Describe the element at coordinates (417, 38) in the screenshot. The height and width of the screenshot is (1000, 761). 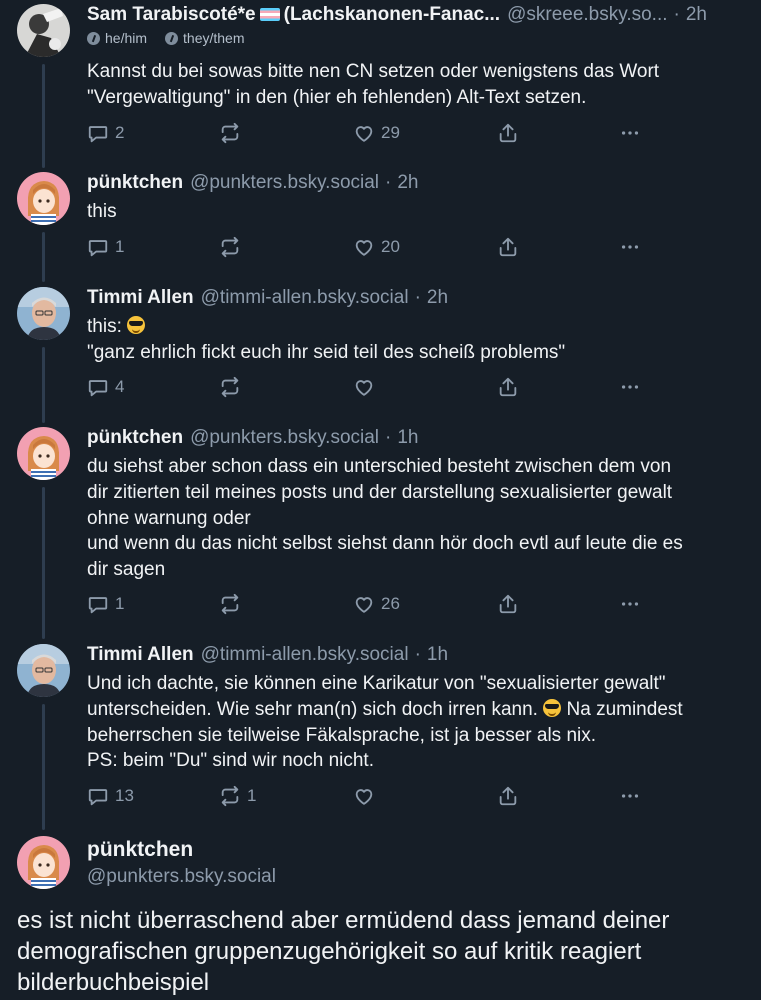
I see `pronoun-badges: he/him they/them` at that location.